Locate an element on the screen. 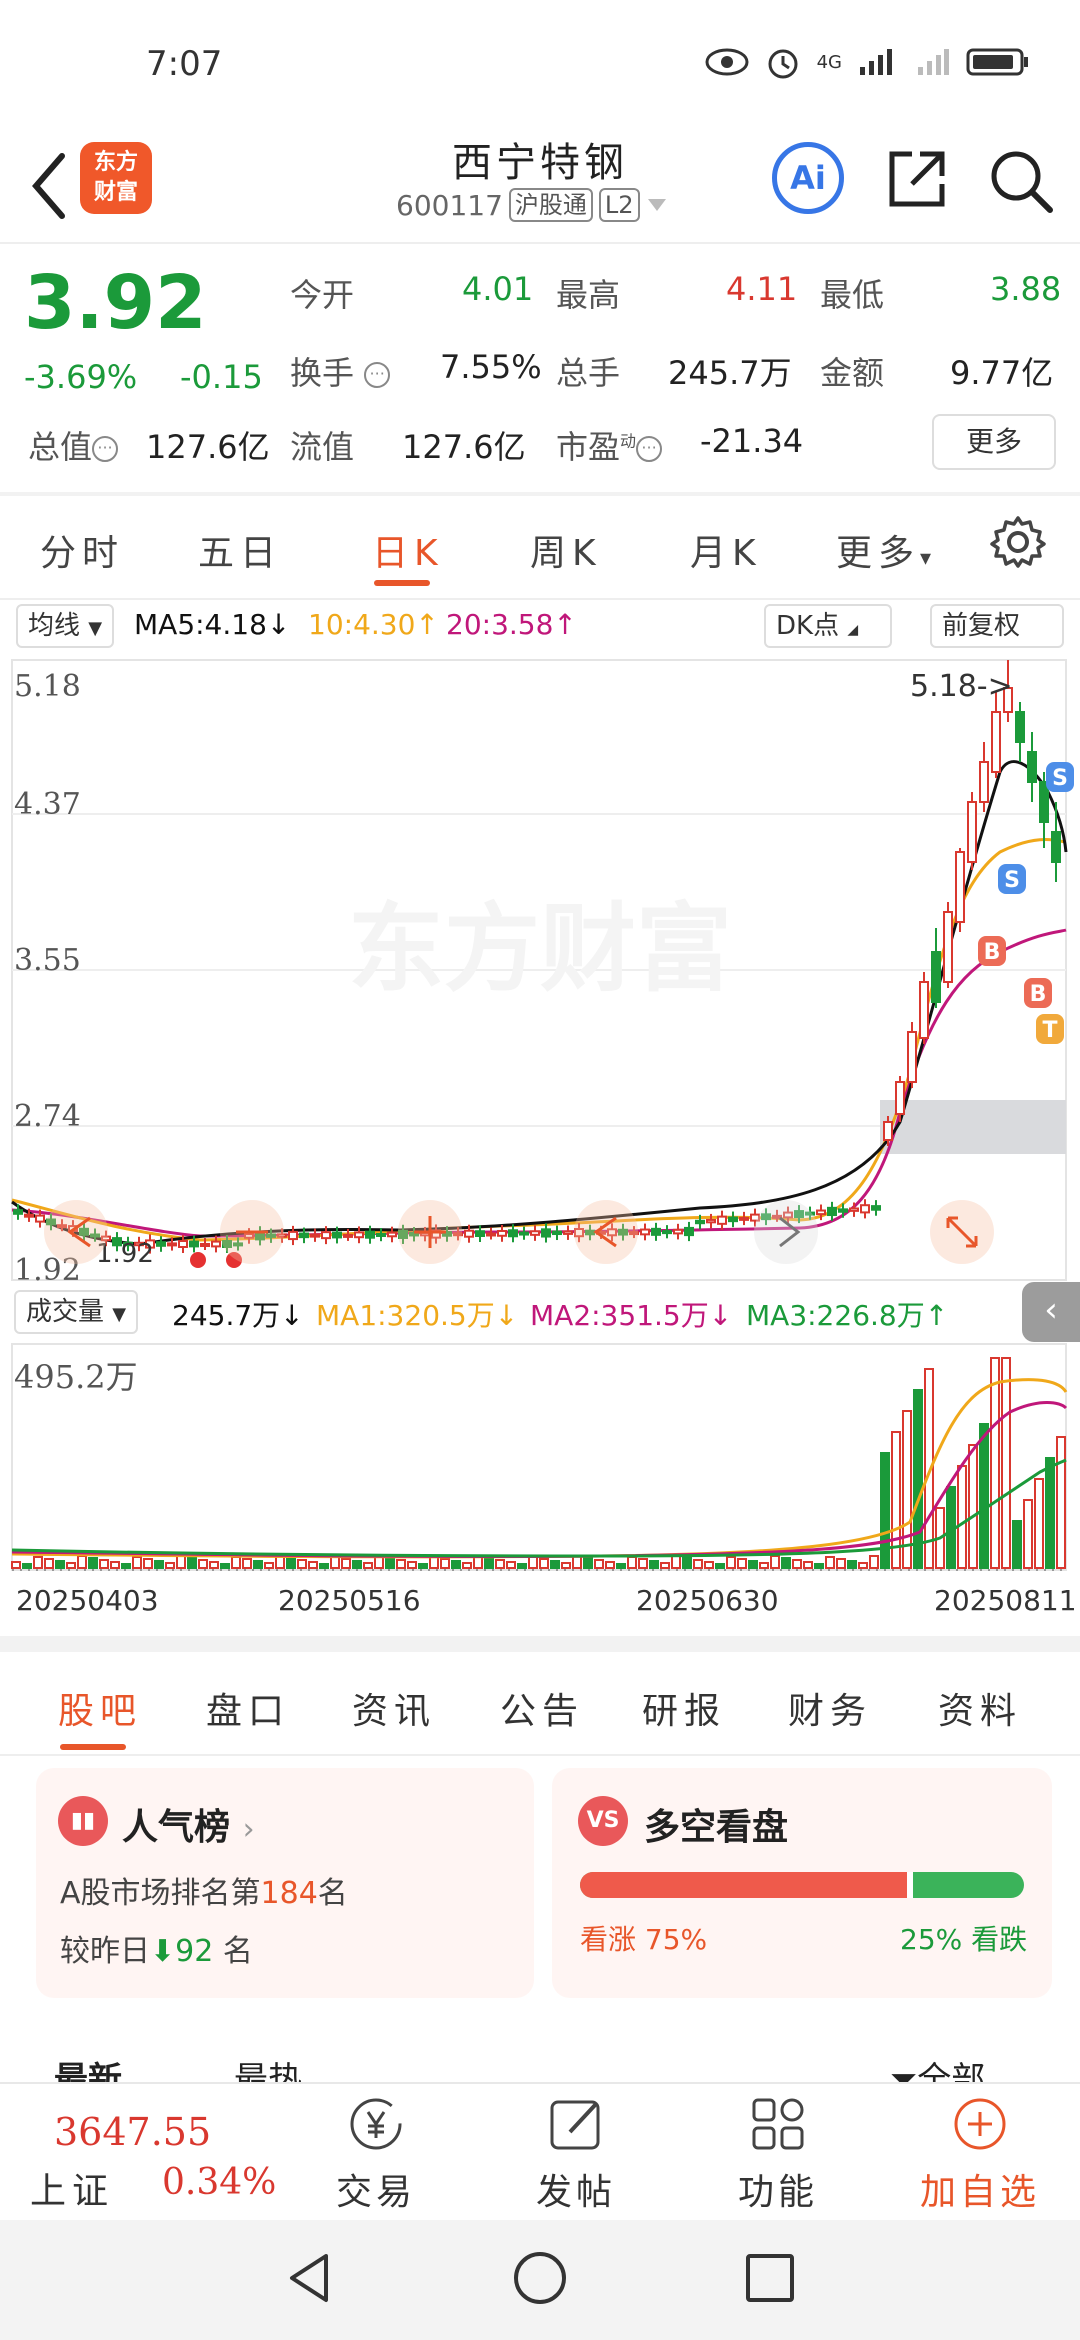  system-back-icon is located at coordinates (310, 2278).